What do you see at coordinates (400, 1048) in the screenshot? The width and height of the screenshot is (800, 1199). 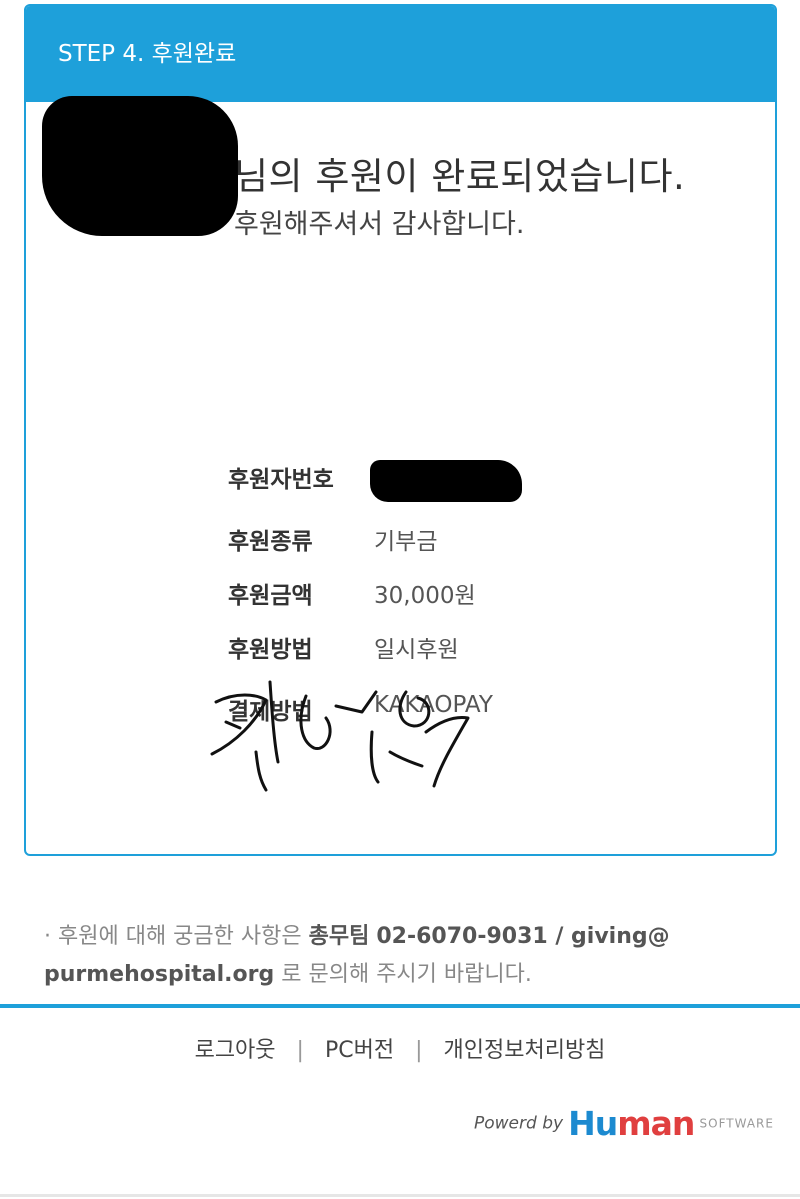 I see `footer-links: 로그아웃 | PC버전 | 개인정보처리방침` at bounding box center [400, 1048].